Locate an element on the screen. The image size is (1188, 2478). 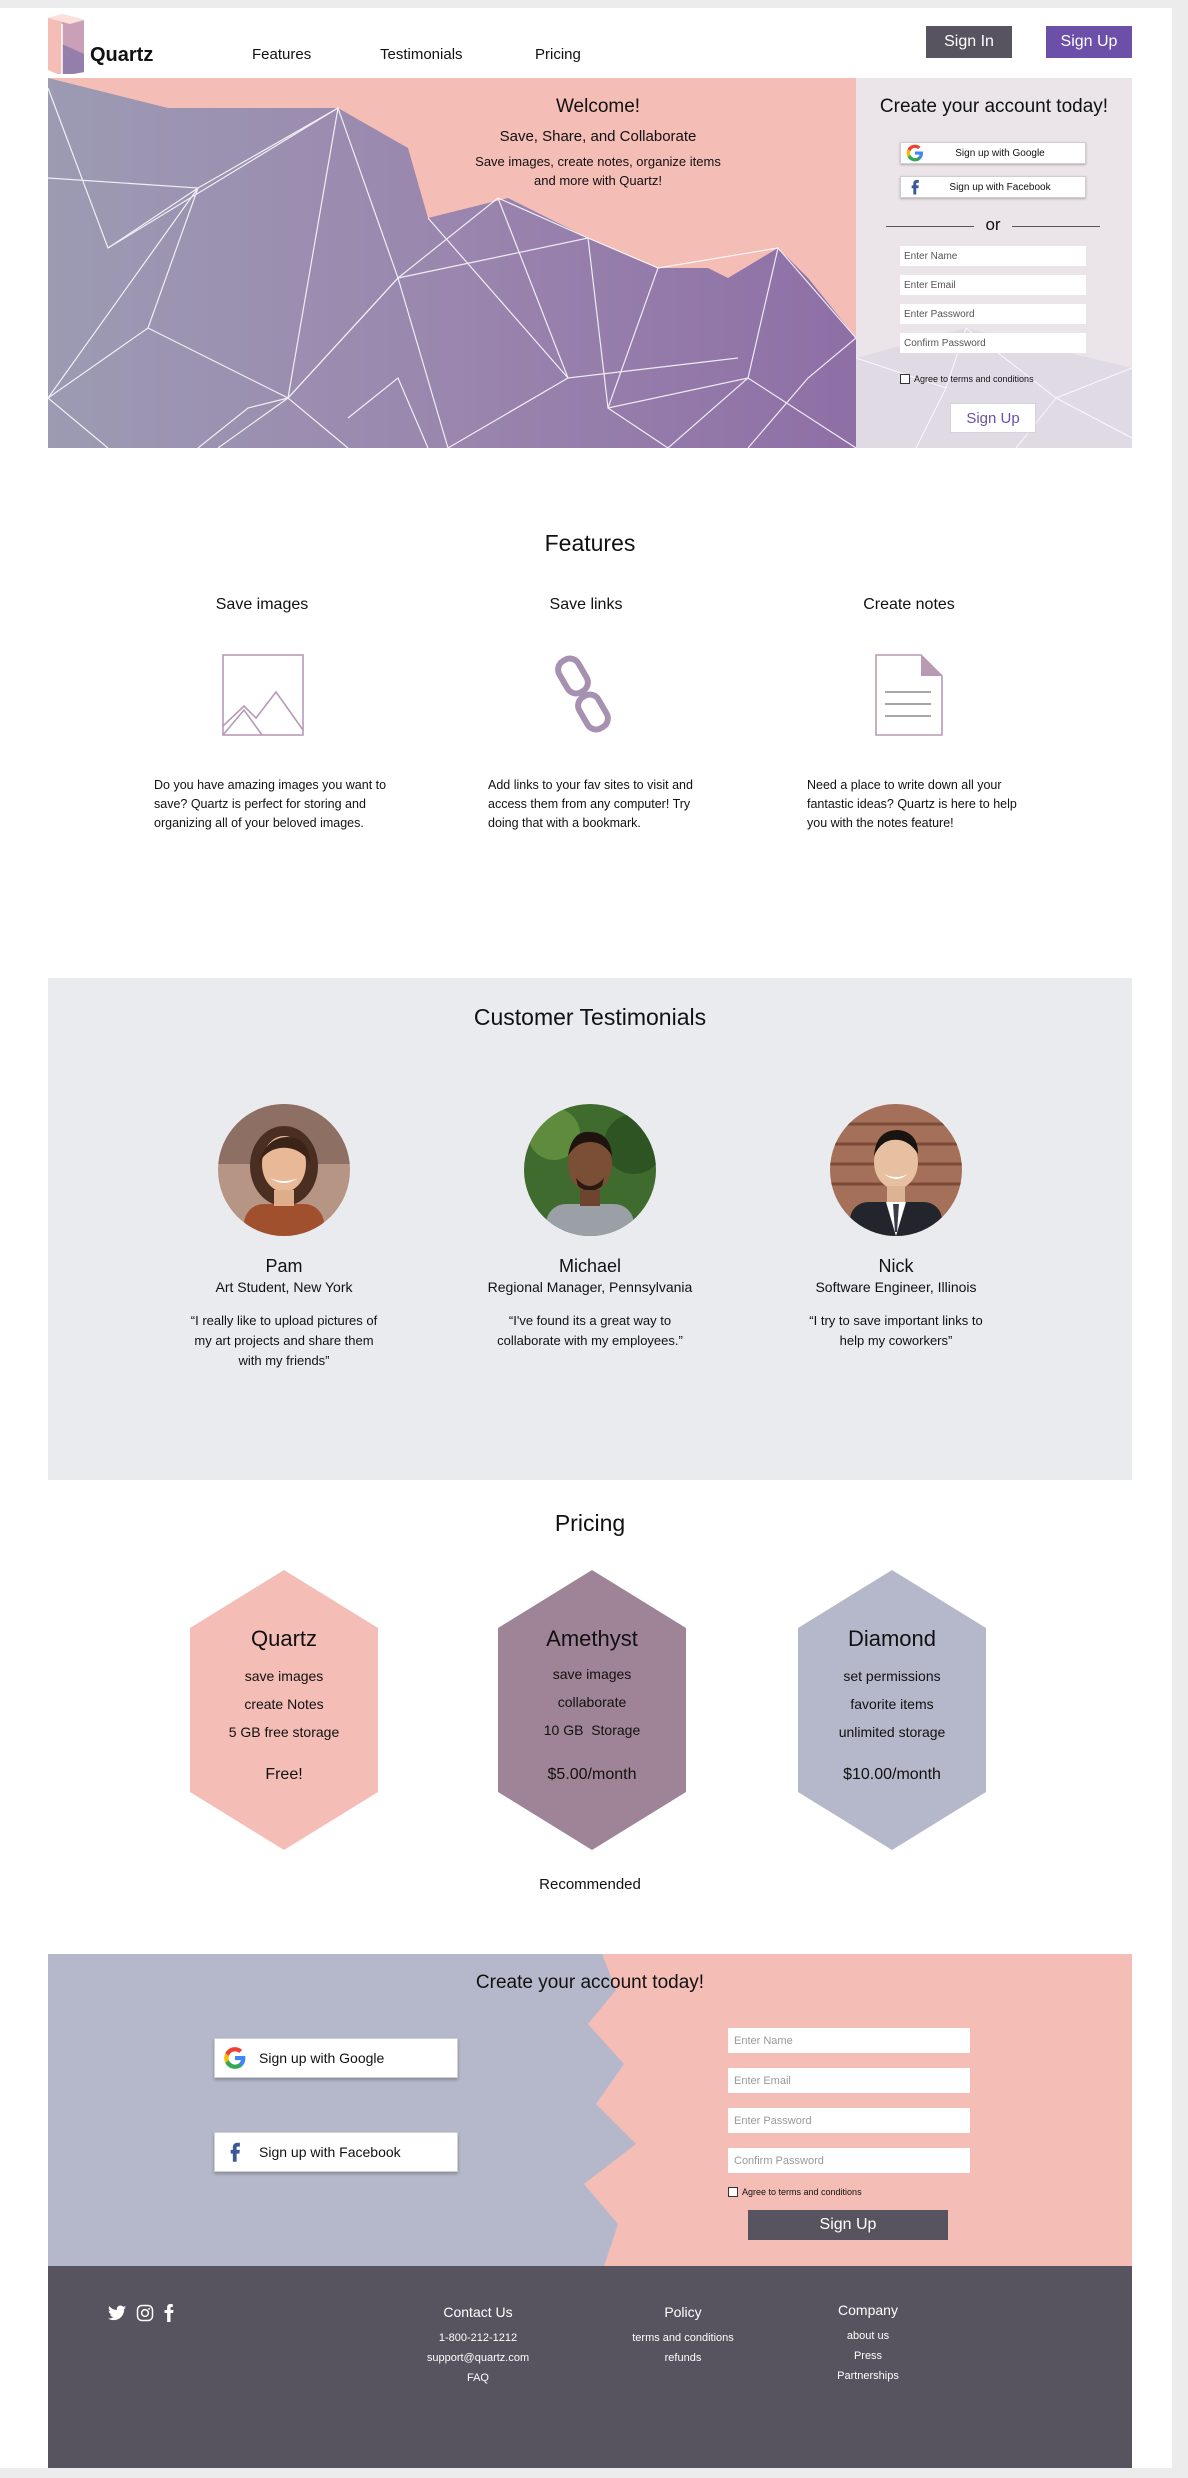
footer-about: about us is located at coordinates (868, 2336).